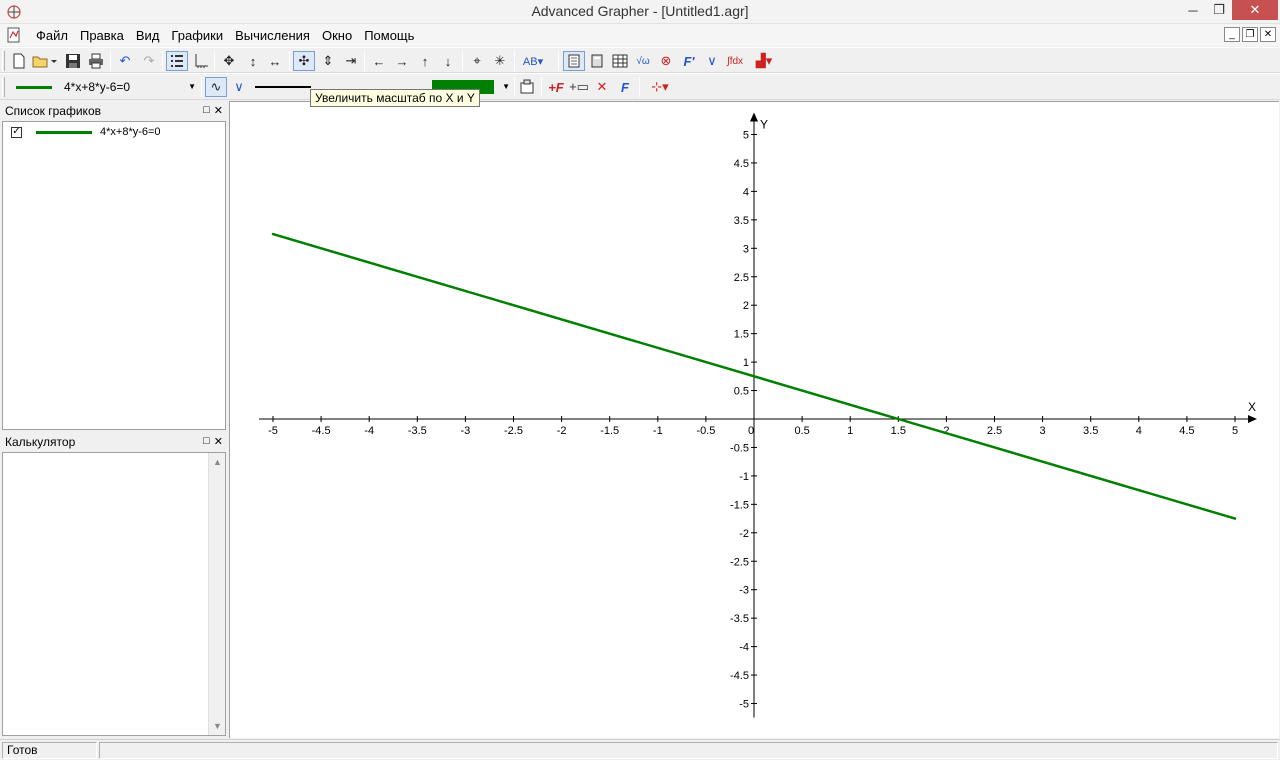  Describe the element at coordinates (1232, 34) in the screenshot. I see `mdi-minimize-button: _` at that location.